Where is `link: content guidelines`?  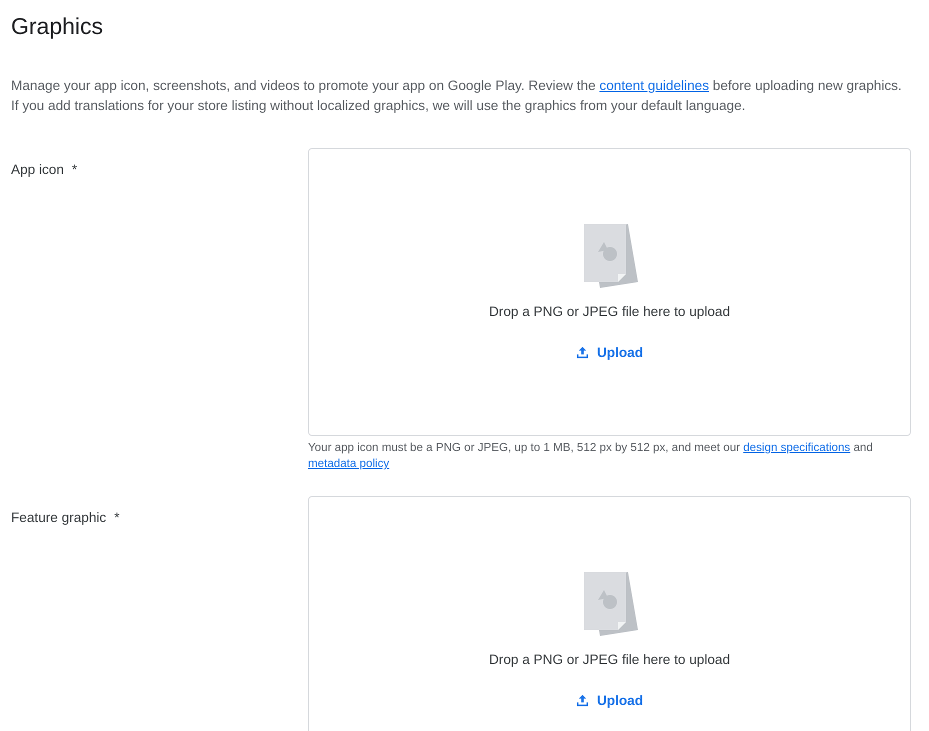
link: content guidelines is located at coordinates (654, 85).